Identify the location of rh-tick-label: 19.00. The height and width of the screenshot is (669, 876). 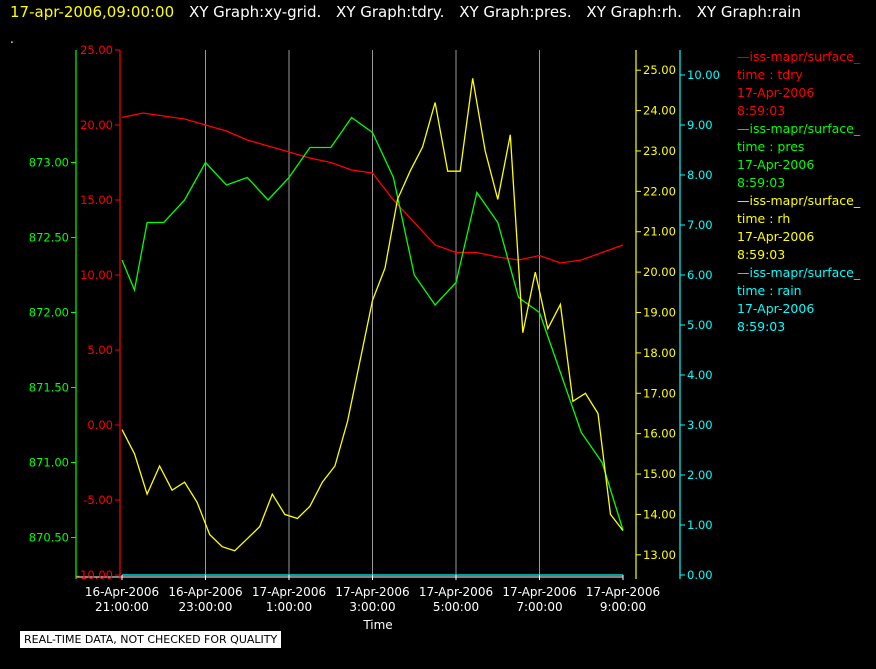
(659, 313).